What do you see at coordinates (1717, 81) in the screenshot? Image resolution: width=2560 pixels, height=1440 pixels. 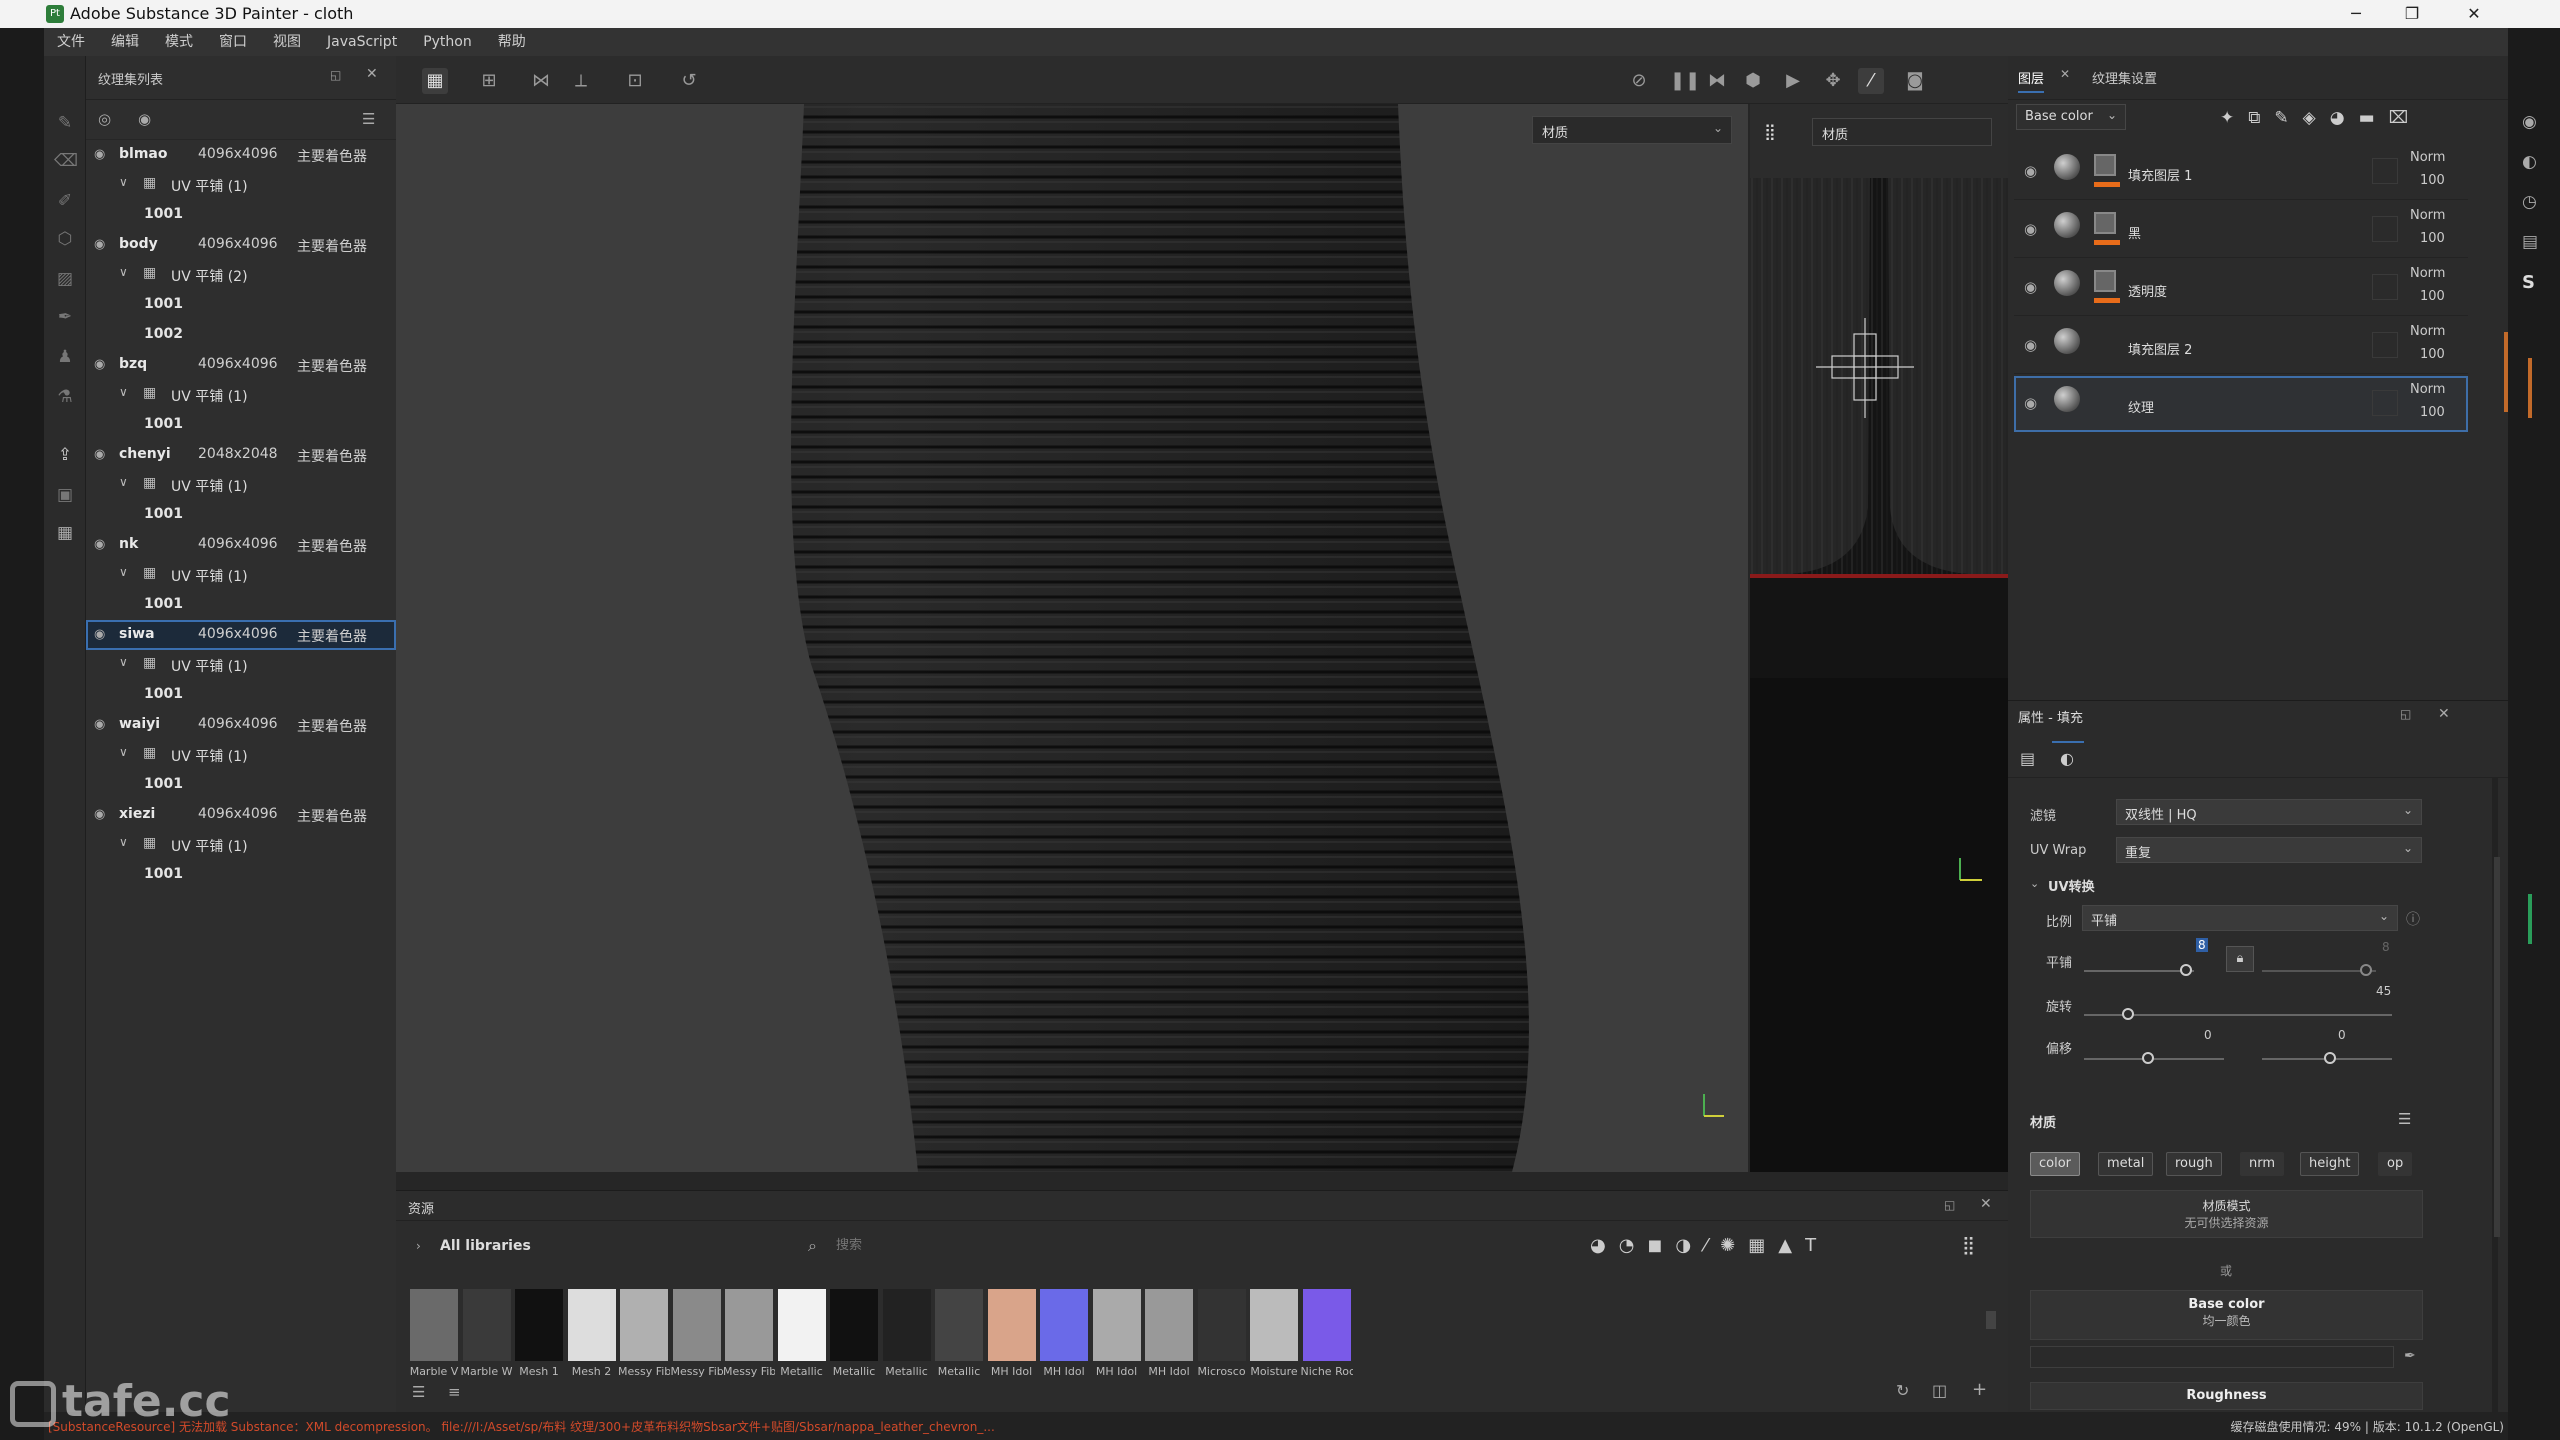 I see `mirror-icon: ⧓` at bounding box center [1717, 81].